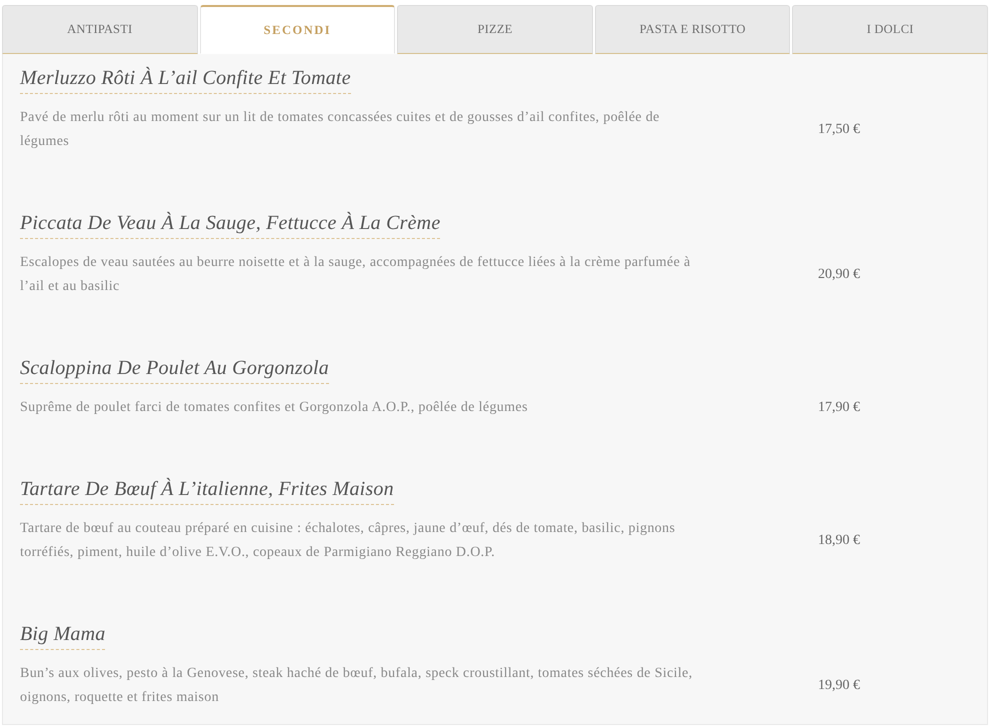  I want to click on dish-title: Piccata De Veau À La Sauge, Fettucce À La Crème, so click(230, 223).